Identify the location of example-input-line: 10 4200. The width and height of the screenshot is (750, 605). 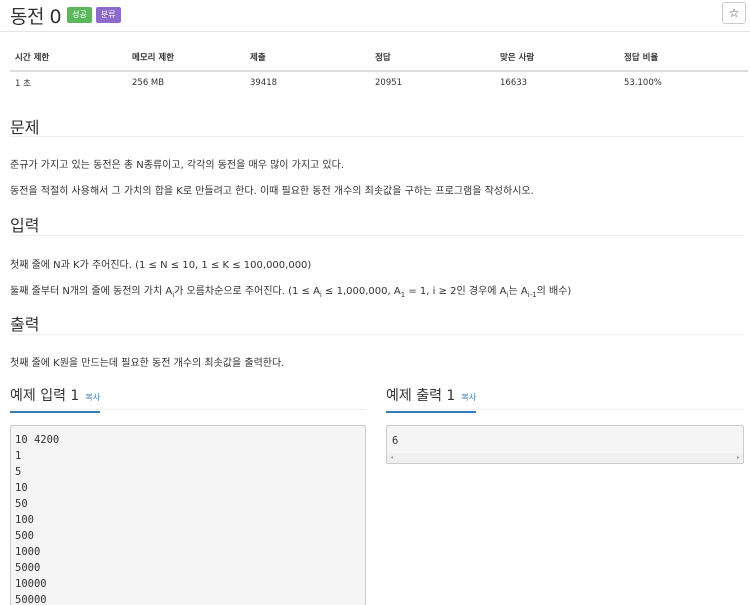
(37, 440).